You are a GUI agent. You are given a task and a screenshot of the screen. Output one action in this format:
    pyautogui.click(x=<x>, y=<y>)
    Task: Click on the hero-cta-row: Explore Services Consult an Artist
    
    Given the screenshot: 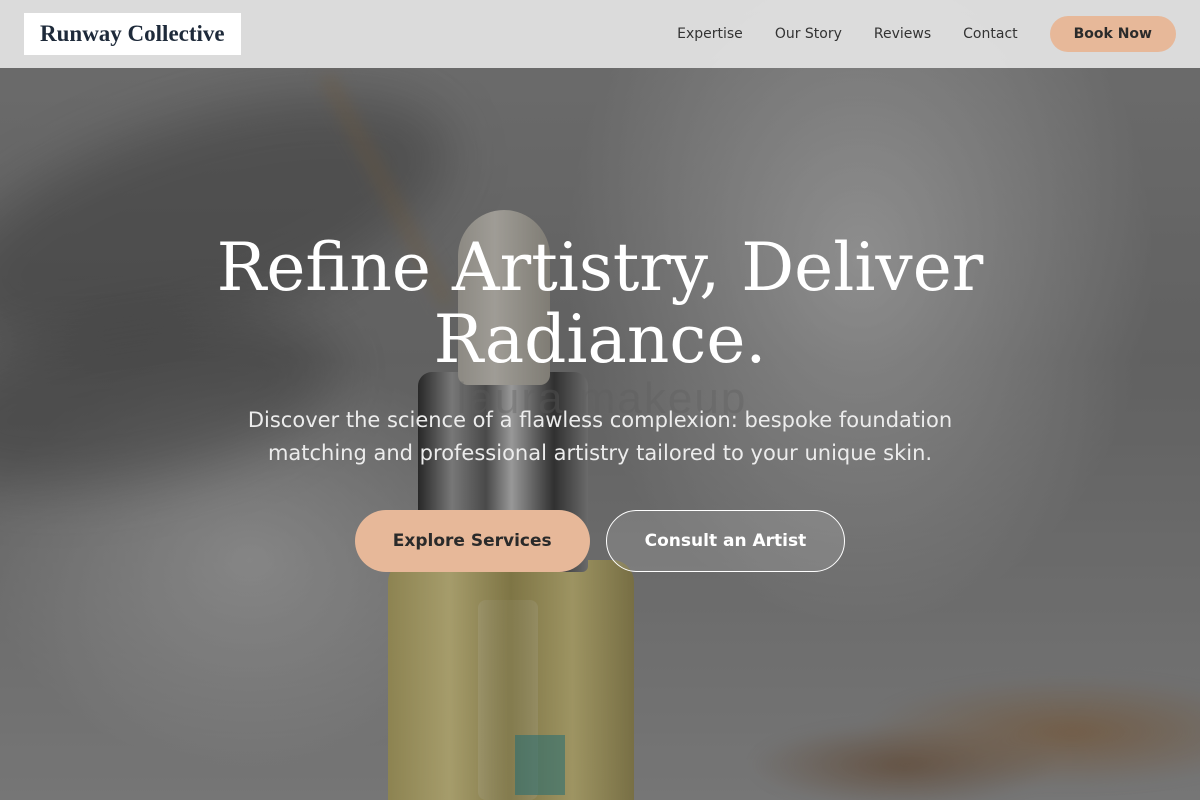 What is the action you would take?
    pyautogui.click(x=600, y=541)
    